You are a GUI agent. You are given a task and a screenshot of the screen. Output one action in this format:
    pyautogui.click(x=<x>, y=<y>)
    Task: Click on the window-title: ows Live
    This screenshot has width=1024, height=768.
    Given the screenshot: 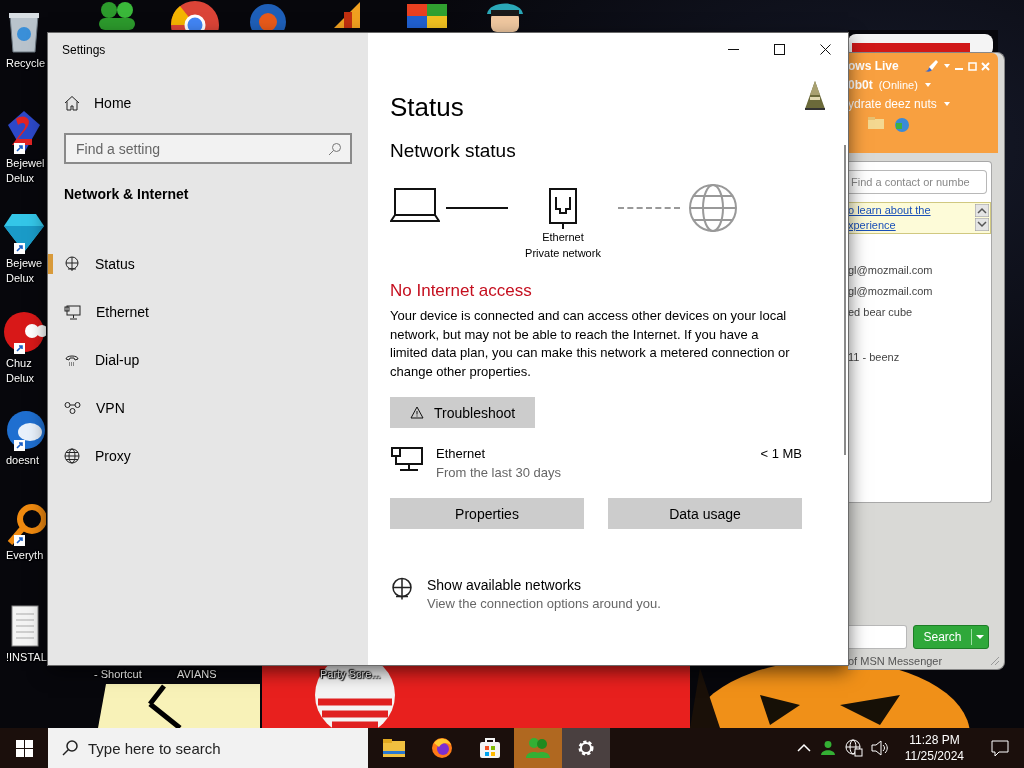 What is the action you would take?
    pyautogui.click(x=874, y=66)
    